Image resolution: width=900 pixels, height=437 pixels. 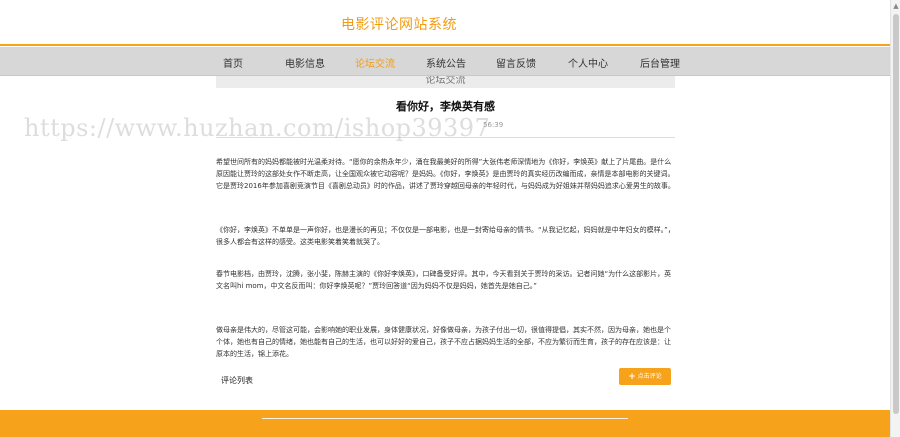 I want to click on board-title-bar: 论坛交流, so click(x=445, y=82).